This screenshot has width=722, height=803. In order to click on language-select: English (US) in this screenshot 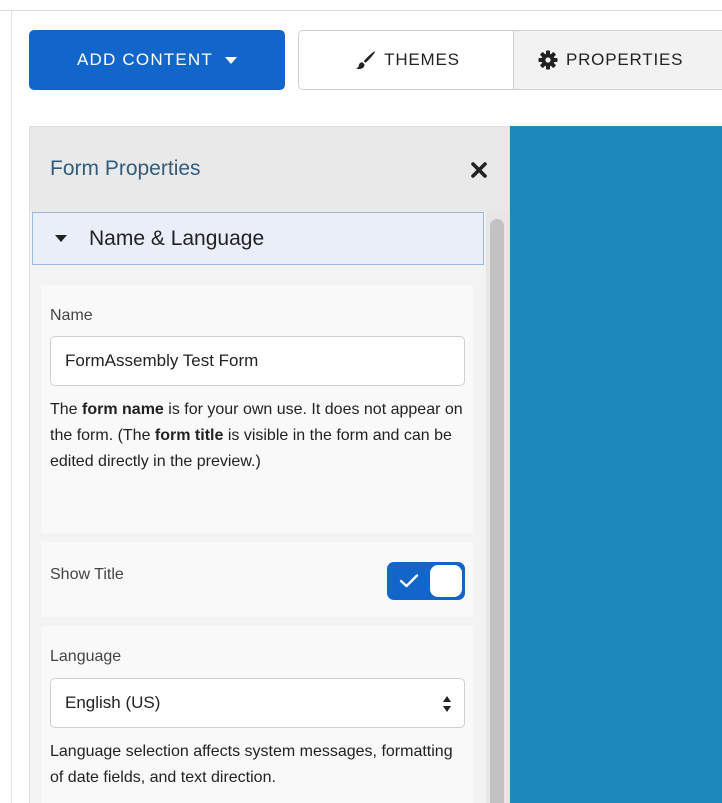, I will do `click(257, 703)`.